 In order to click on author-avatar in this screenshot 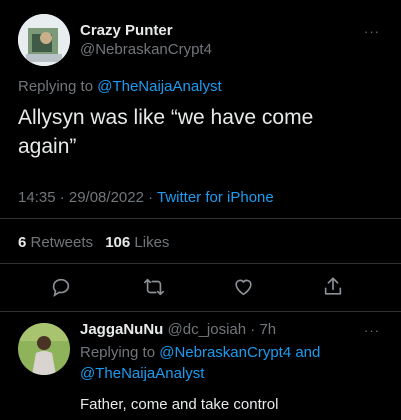, I will do `click(44, 40)`.